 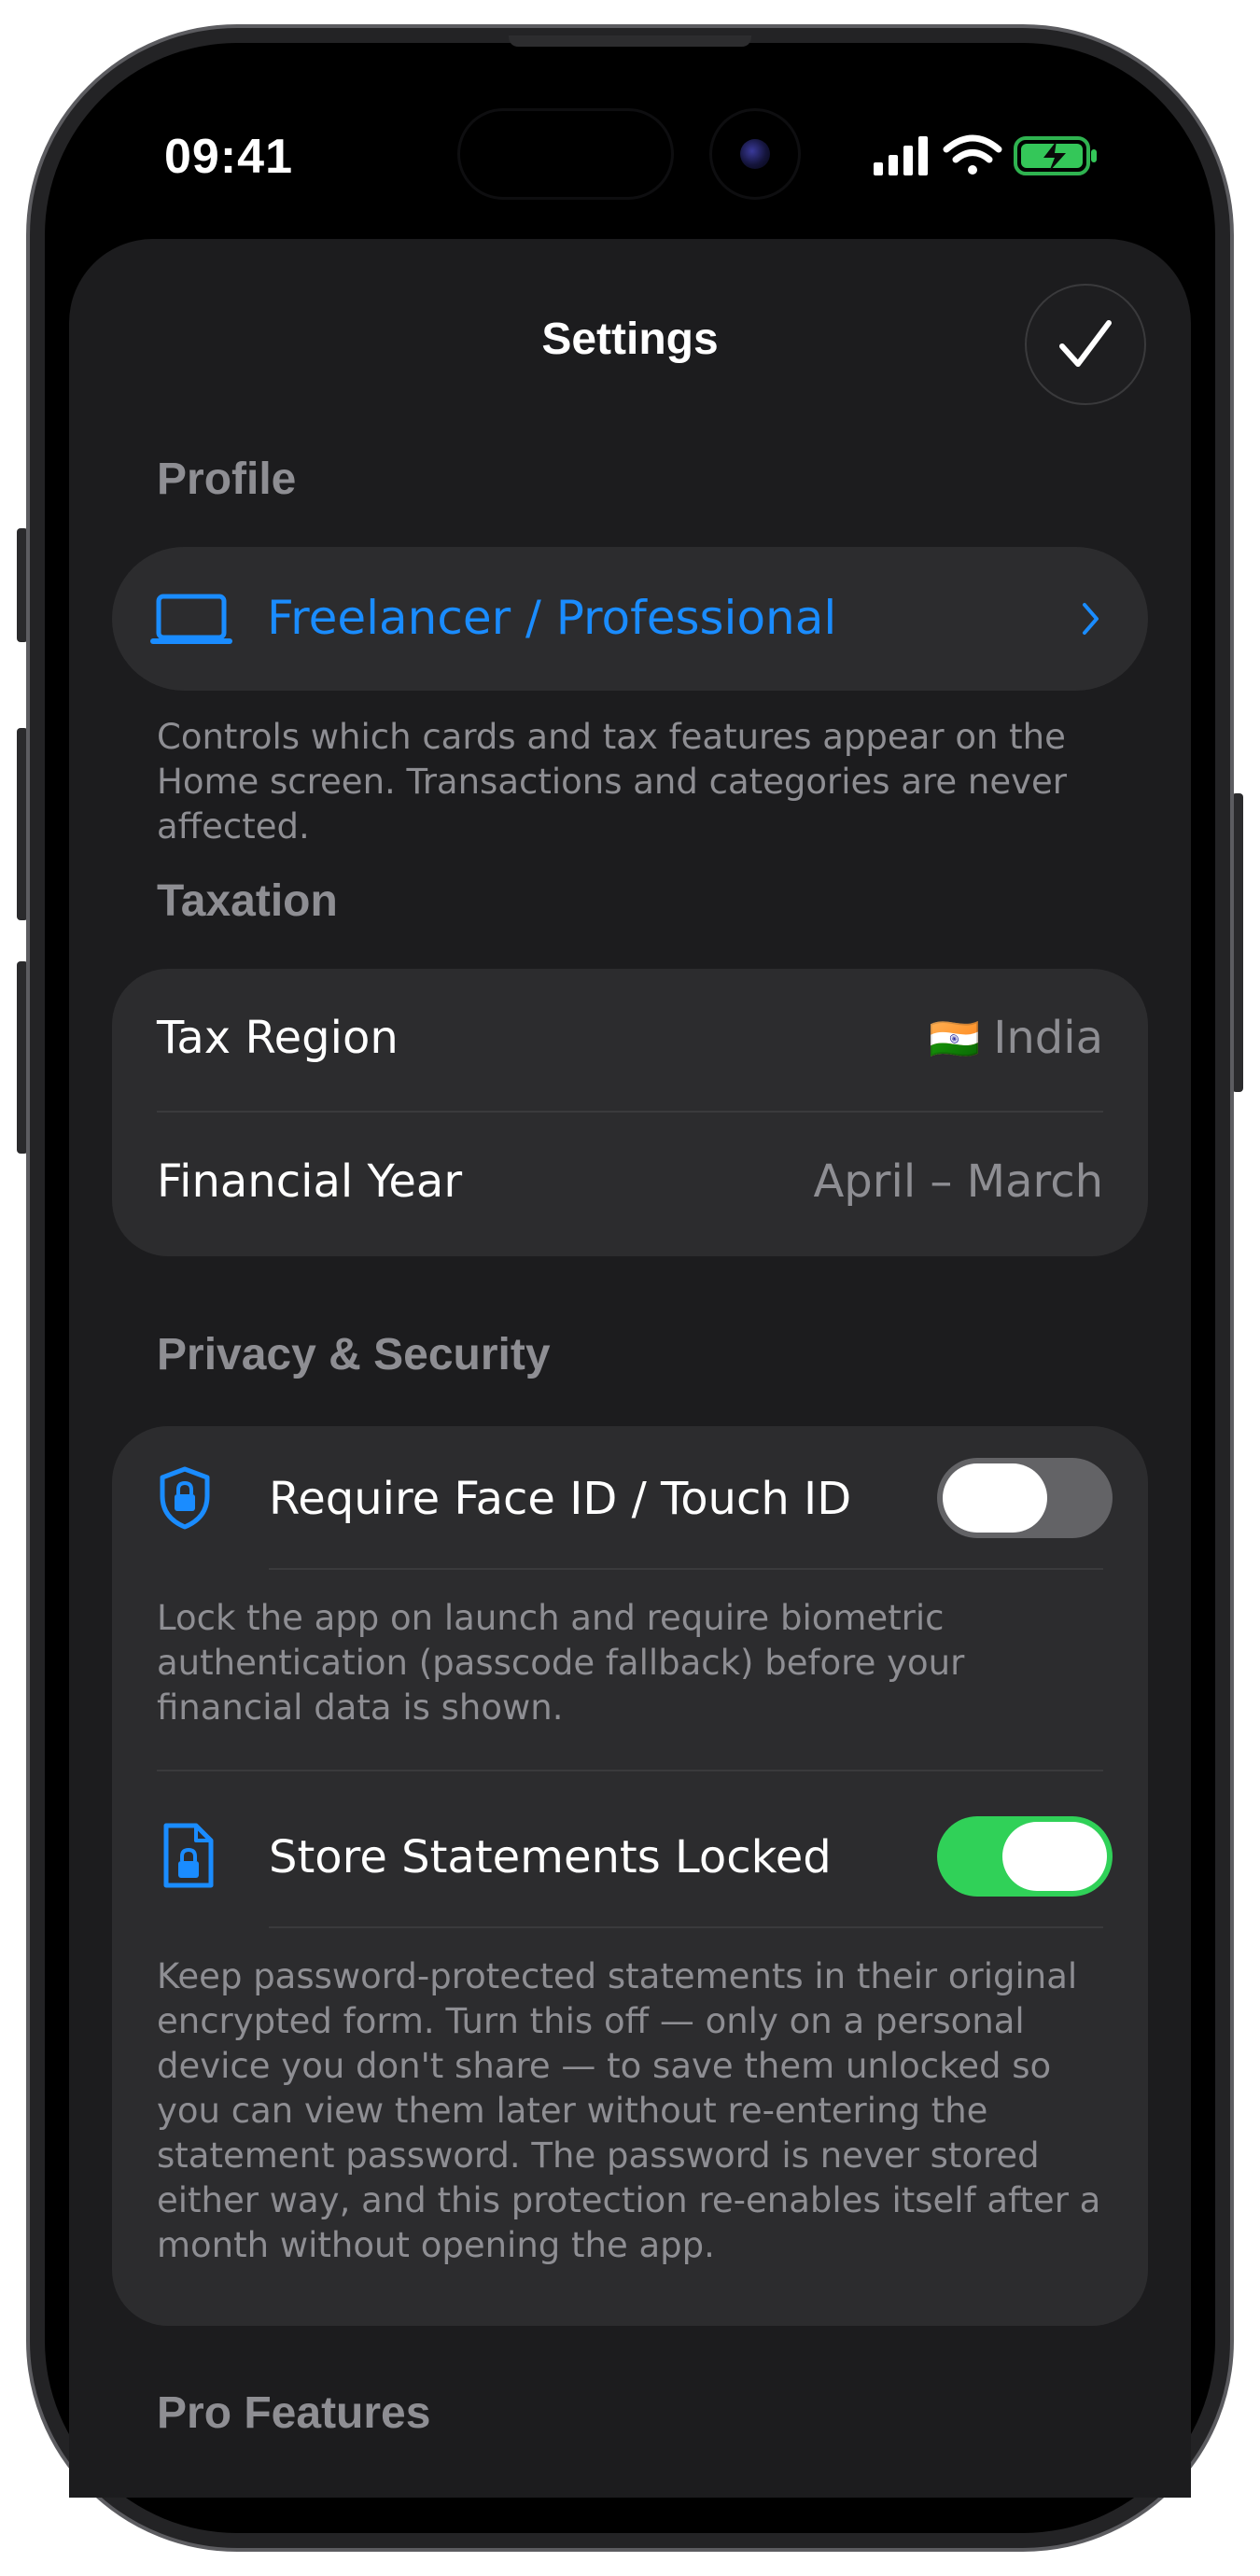 I want to click on financial-year-row: Financial Year April – March, so click(x=630, y=1184).